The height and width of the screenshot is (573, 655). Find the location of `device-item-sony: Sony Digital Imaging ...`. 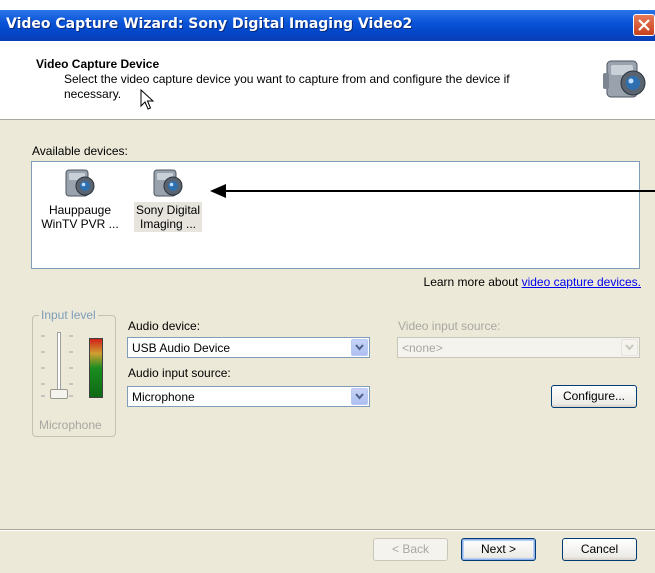

device-item-sony: Sony Digital Imaging ... is located at coordinates (168, 197).